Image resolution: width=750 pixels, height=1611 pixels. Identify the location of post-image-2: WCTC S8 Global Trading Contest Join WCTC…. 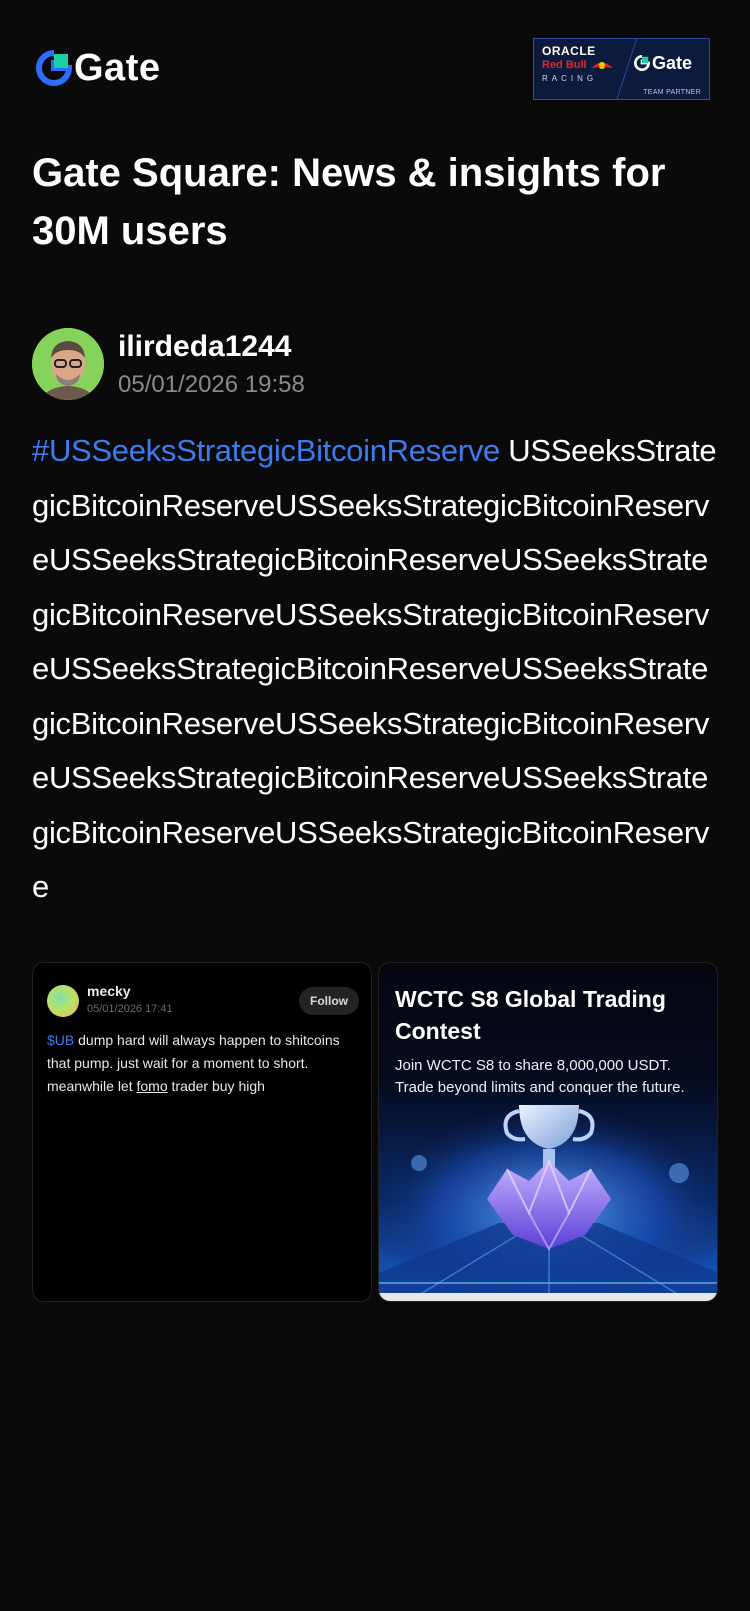
(548, 1132).